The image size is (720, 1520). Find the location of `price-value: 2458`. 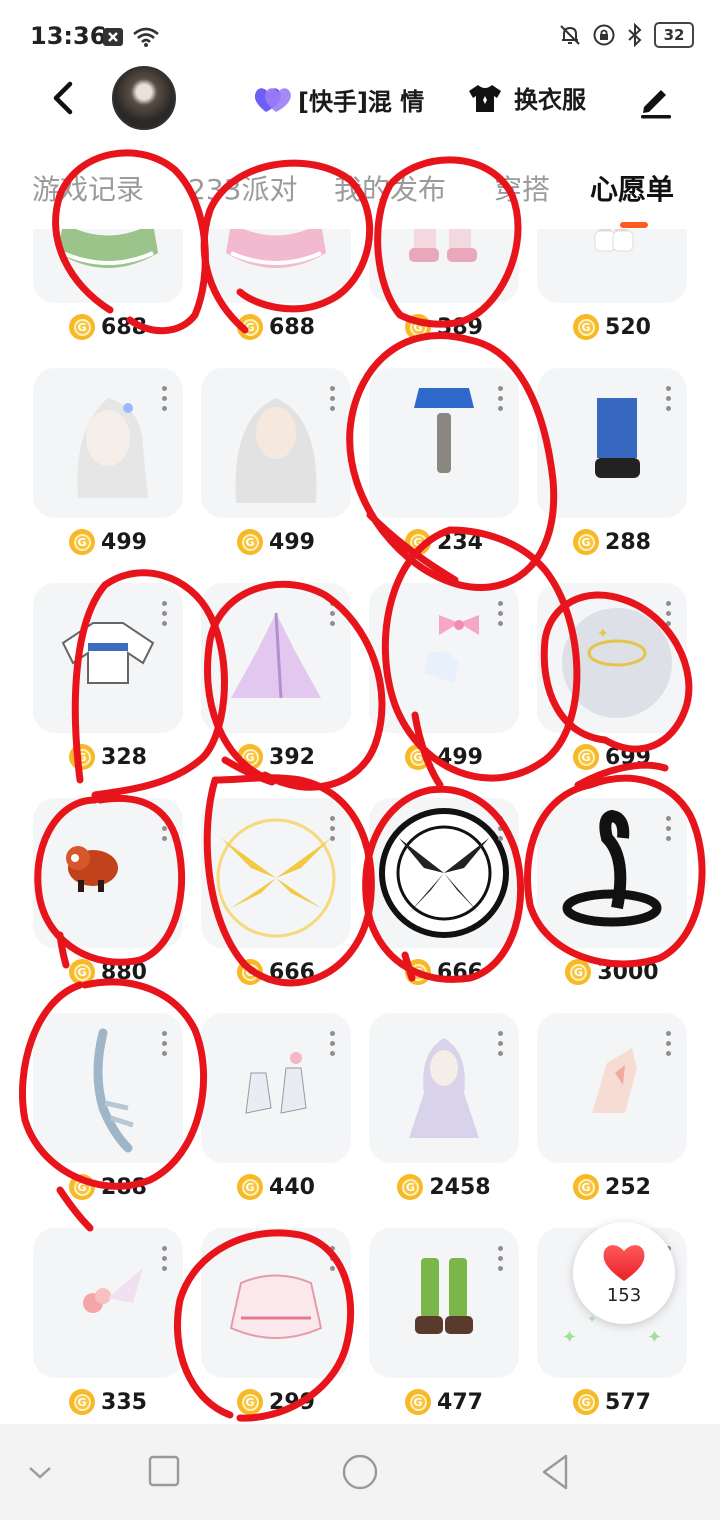

price-value: 2458 is located at coordinates (460, 1187).